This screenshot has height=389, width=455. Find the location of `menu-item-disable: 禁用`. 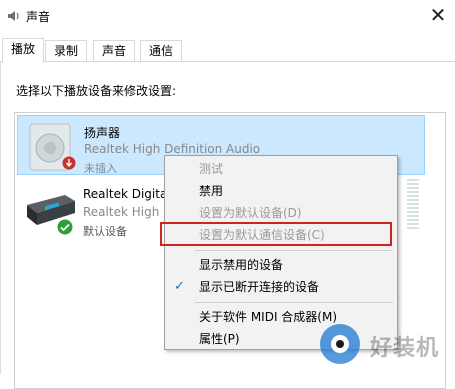

menu-item-disable: 禁用 is located at coordinates (281, 191).